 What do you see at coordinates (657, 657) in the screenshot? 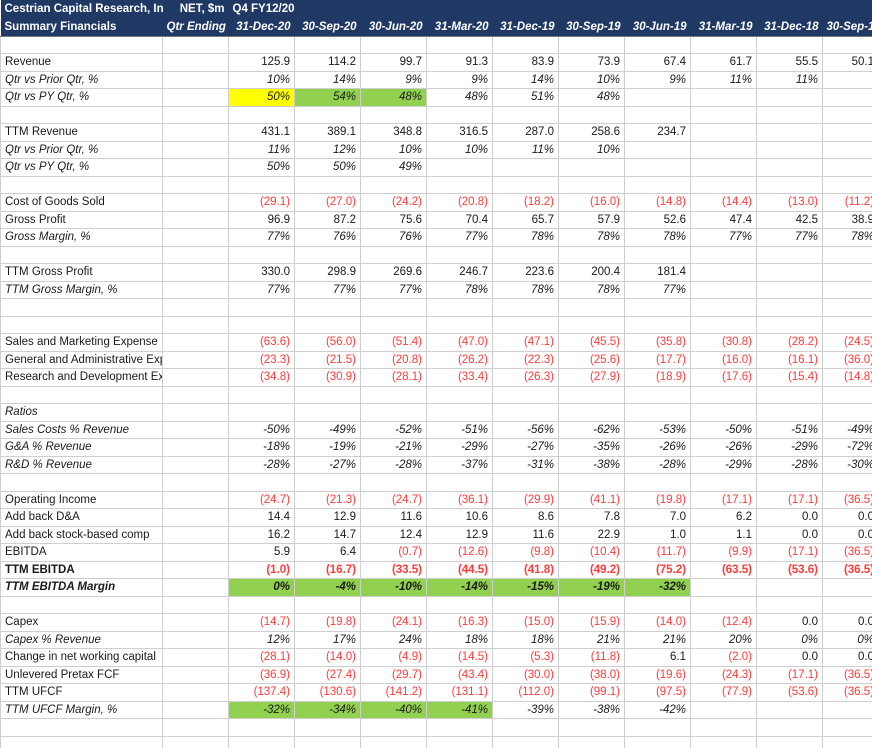
I see `data-cell: 6.1` at bounding box center [657, 657].